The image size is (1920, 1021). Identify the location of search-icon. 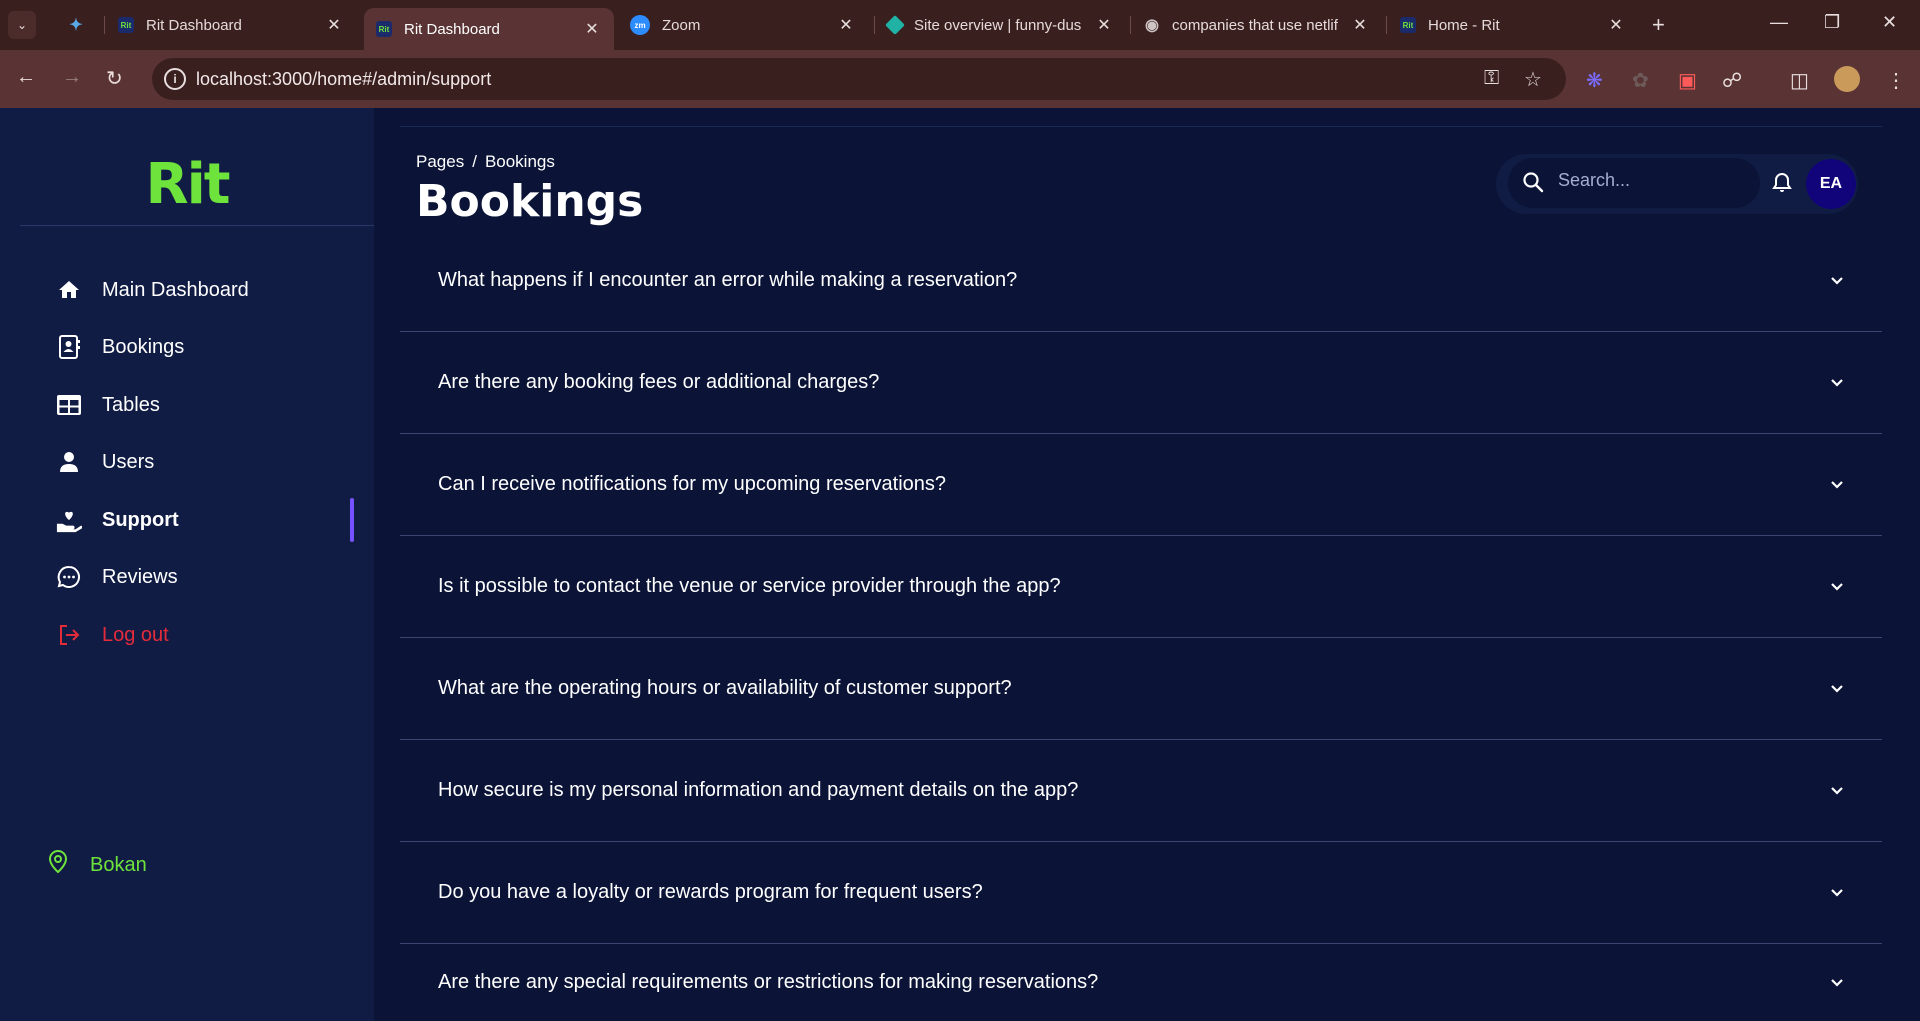
(1533, 184).